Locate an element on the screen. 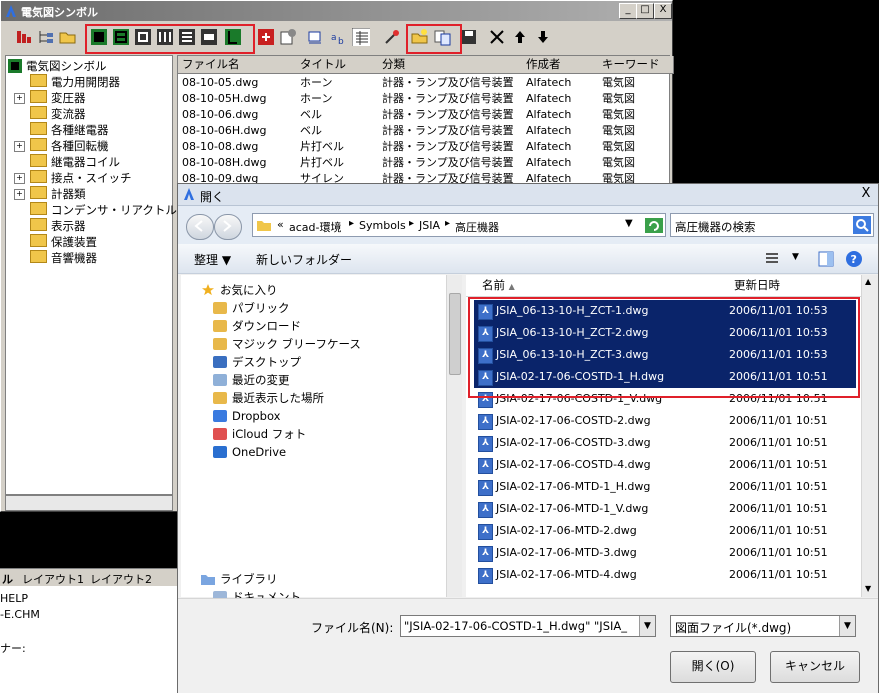 This screenshot has height=693, width=879. column-header-title: タイトル is located at coordinates (339, 65).